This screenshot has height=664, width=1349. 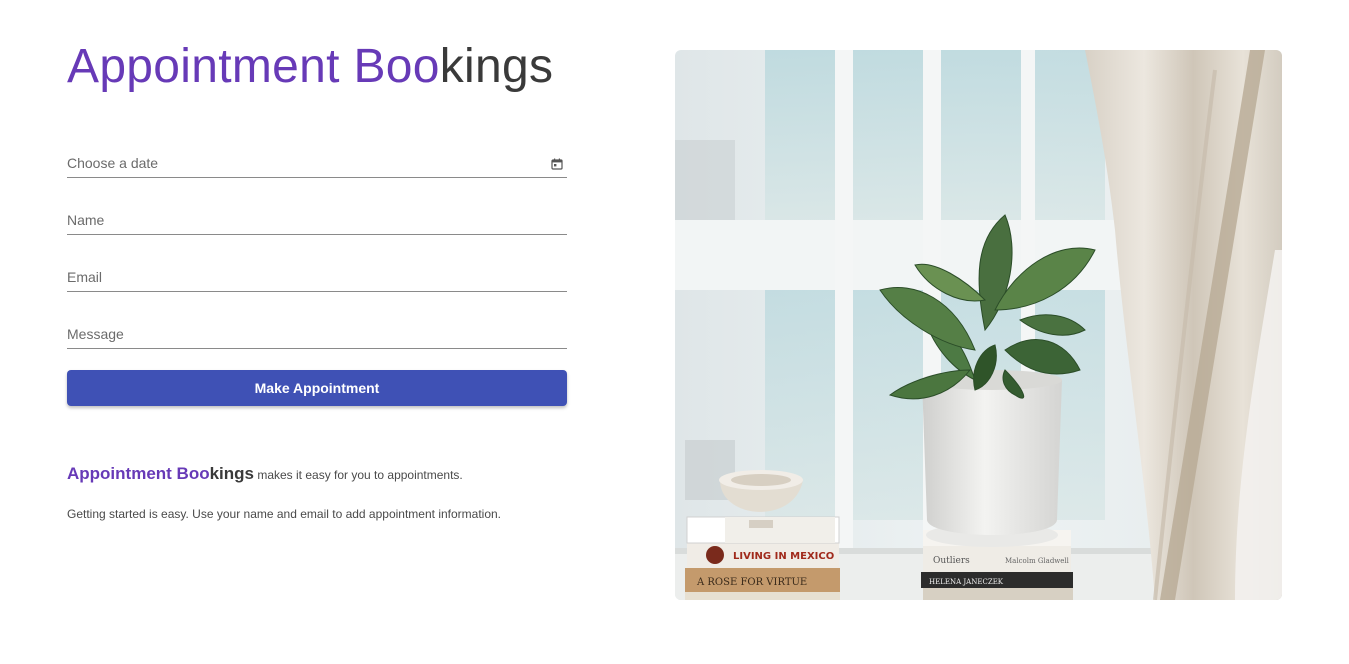 I want to click on message-field, so click(x=297, y=334).